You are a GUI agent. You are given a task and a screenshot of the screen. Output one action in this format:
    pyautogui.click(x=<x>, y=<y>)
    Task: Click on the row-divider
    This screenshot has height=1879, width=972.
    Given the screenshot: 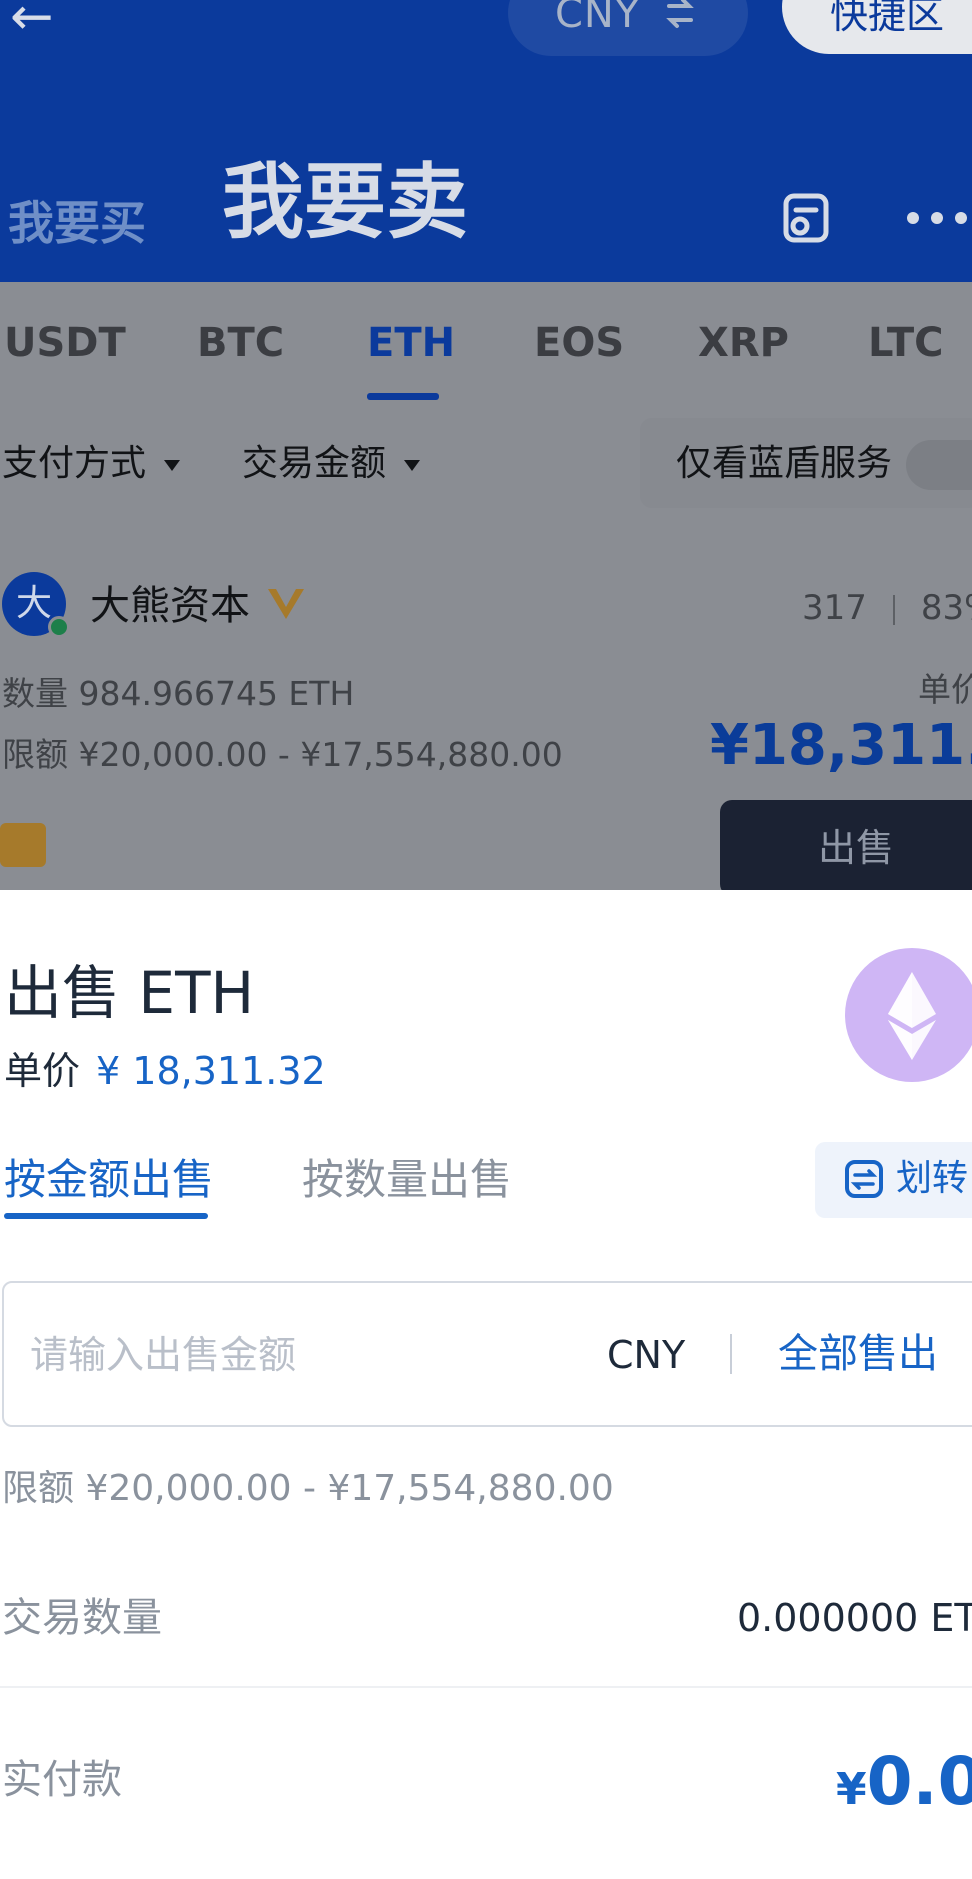 What is the action you would take?
    pyautogui.click(x=486, y=1687)
    